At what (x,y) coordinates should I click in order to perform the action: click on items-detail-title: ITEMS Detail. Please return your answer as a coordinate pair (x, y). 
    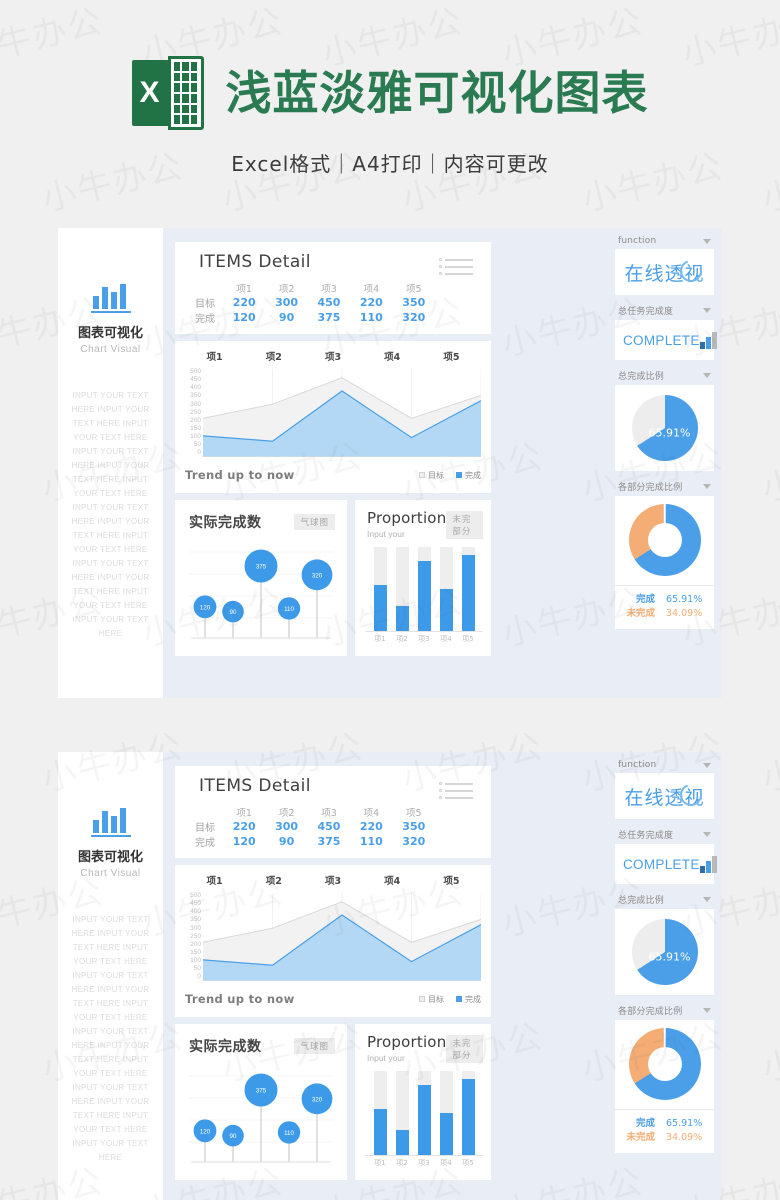
    Looking at the image, I should click on (255, 262).